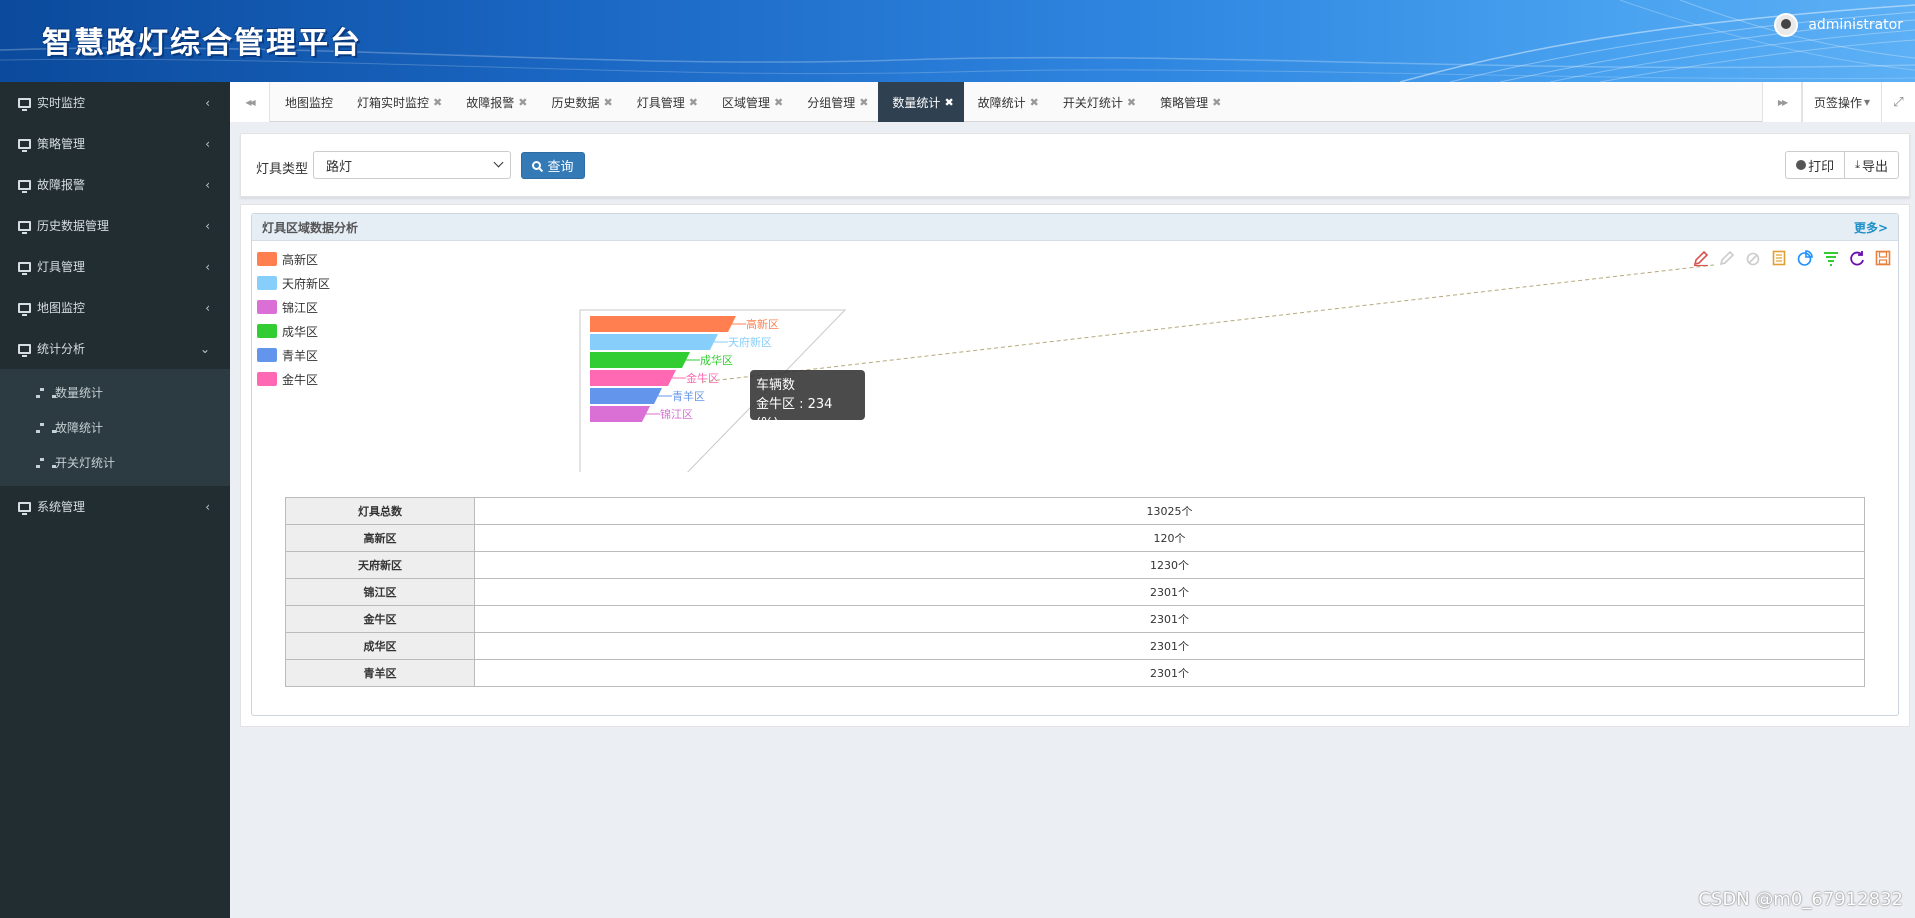 This screenshot has width=1915, height=918. What do you see at coordinates (307, 102) in the screenshot?
I see `tab-item: 地图监控` at bounding box center [307, 102].